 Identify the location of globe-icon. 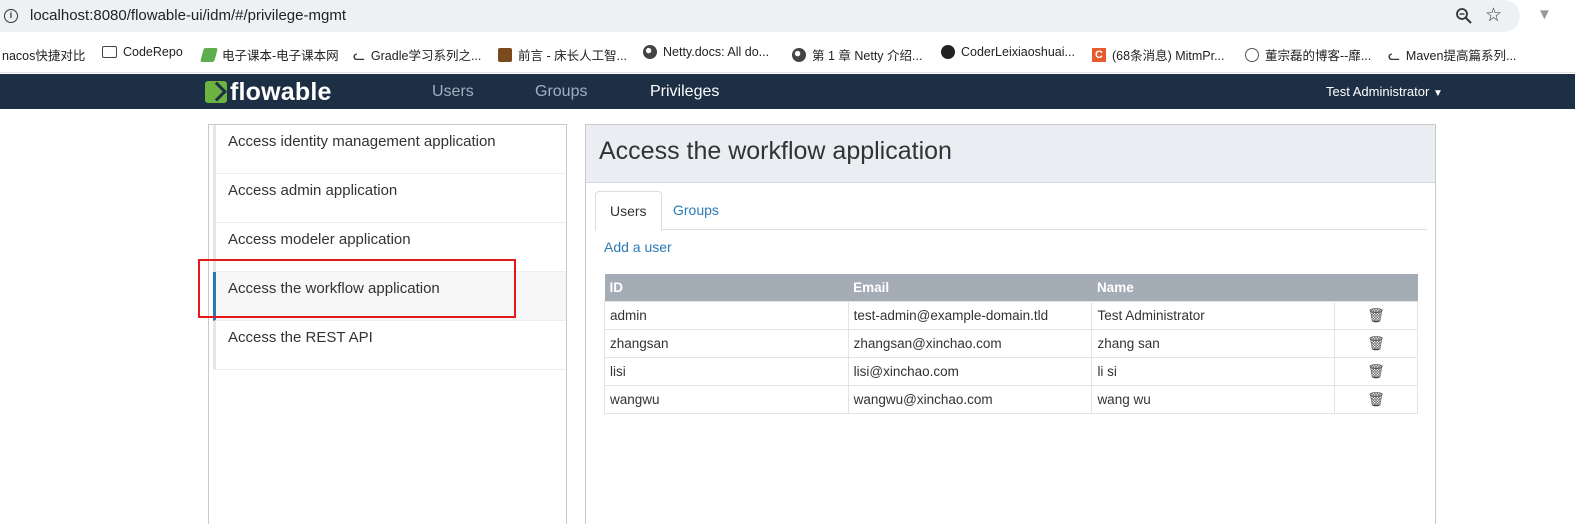
(1252, 54).